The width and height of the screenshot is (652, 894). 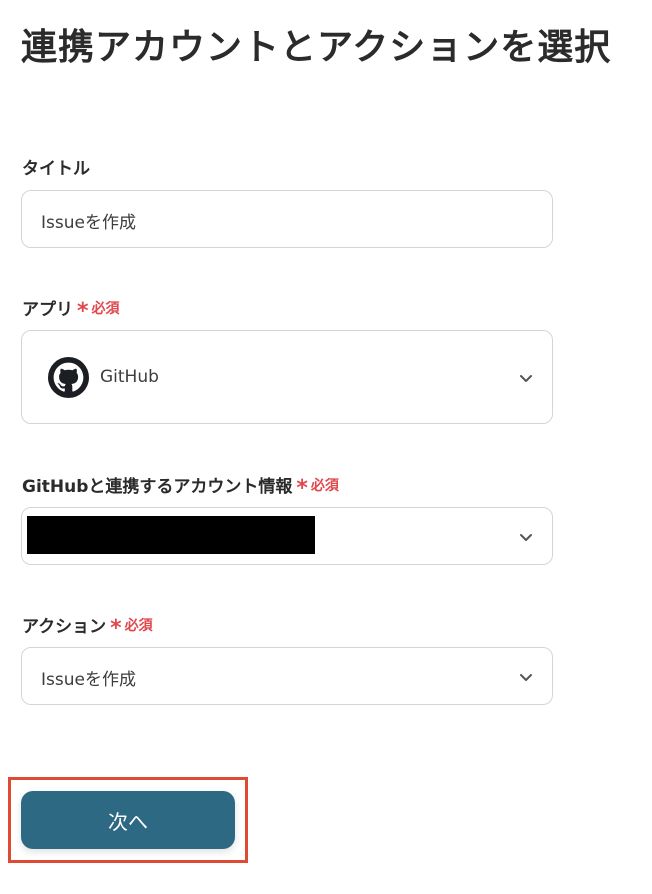 What do you see at coordinates (157, 487) in the screenshot?
I see `account-label-text: GitHubと連携するアカウント情報` at bounding box center [157, 487].